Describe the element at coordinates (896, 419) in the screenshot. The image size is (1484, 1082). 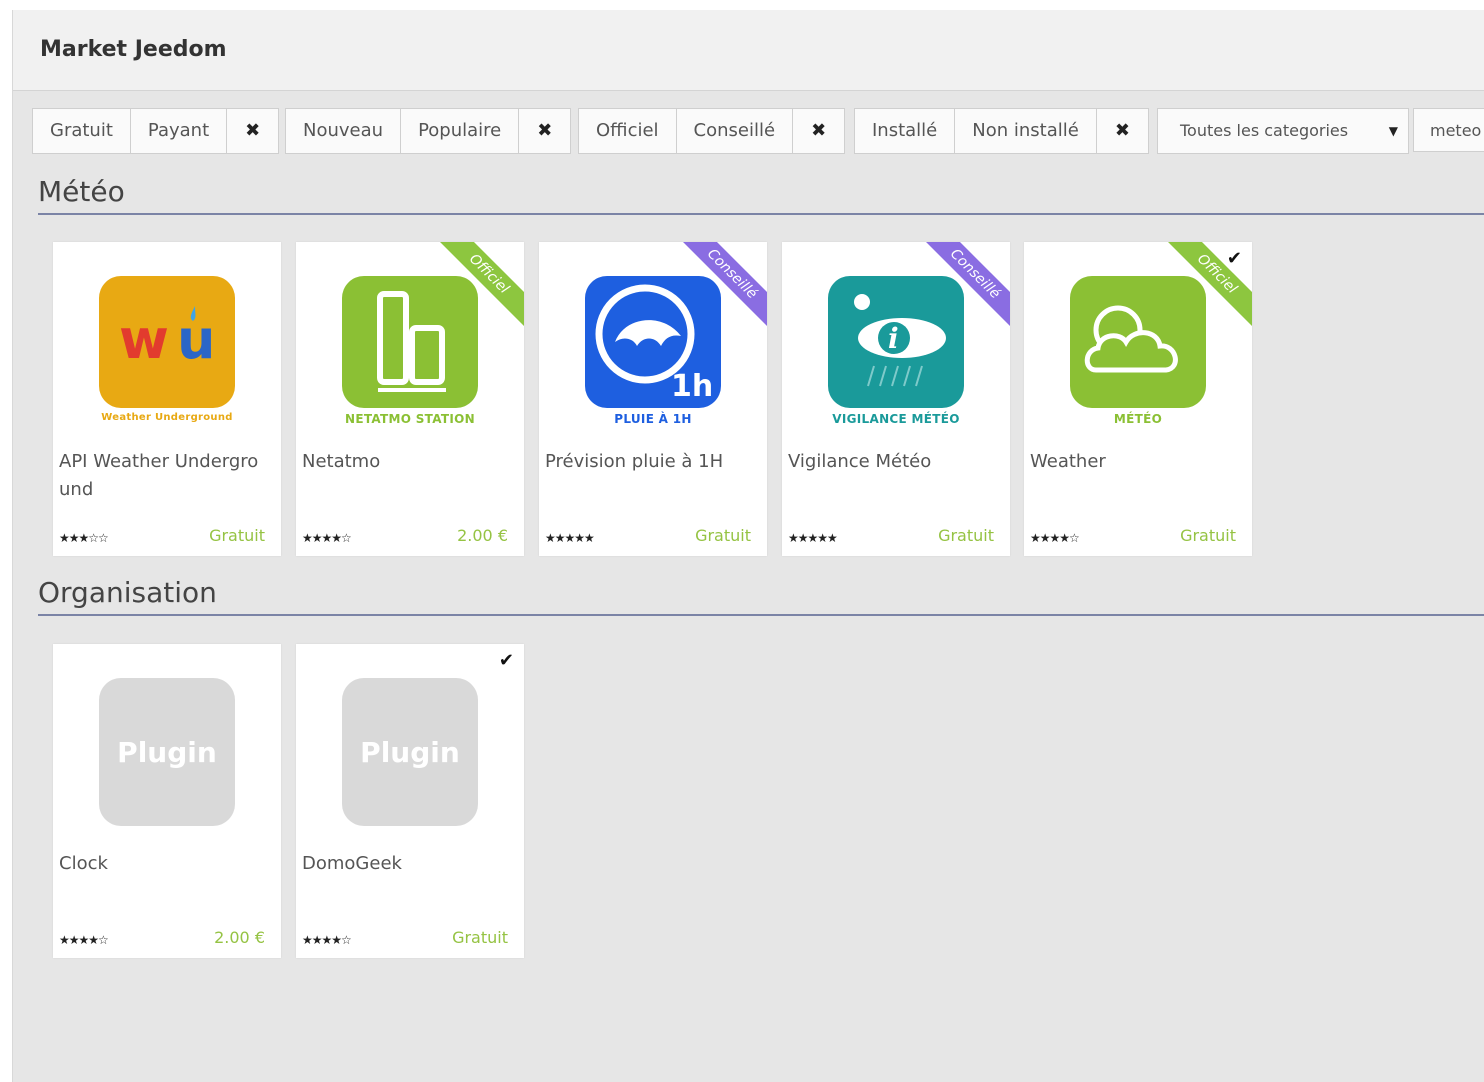
I see `plugin-icon-caption: VIGILANCE MÉTÉO` at that location.